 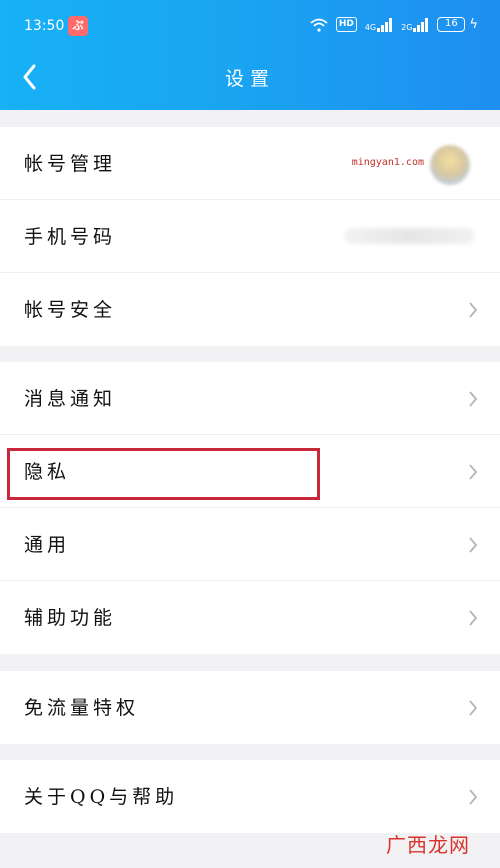 What do you see at coordinates (387, 162) in the screenshot?
I see `watermark-text: mingyan1.com` at bounding box center [387, 162].